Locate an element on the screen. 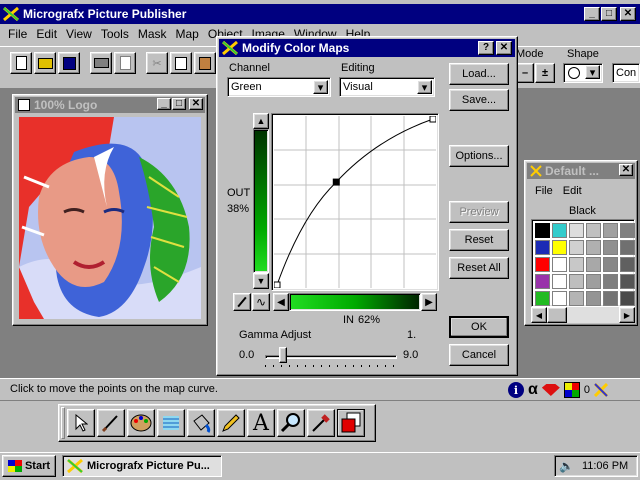  new-file-button is located at coordinates (21, 63).